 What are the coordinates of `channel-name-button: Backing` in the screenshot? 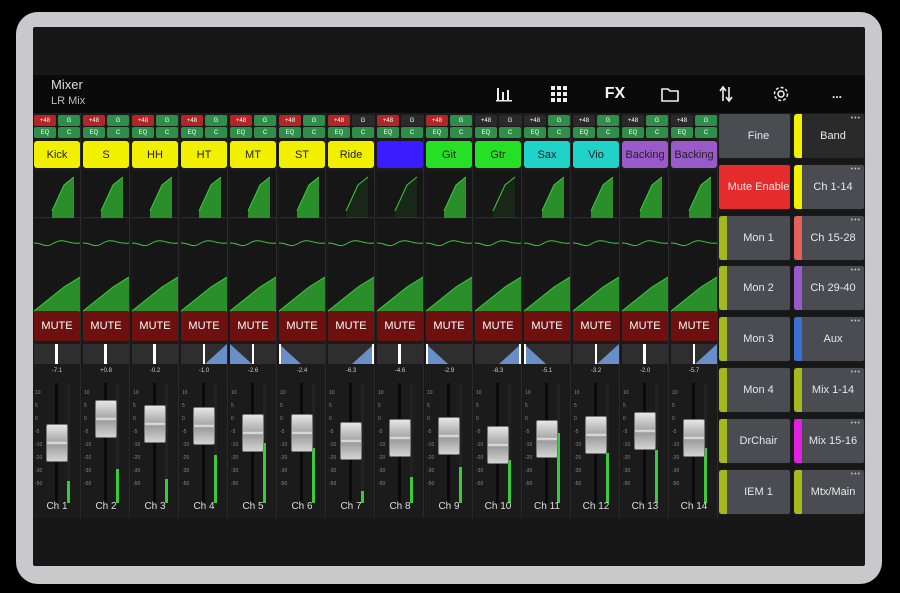 It's located at (645, 154).